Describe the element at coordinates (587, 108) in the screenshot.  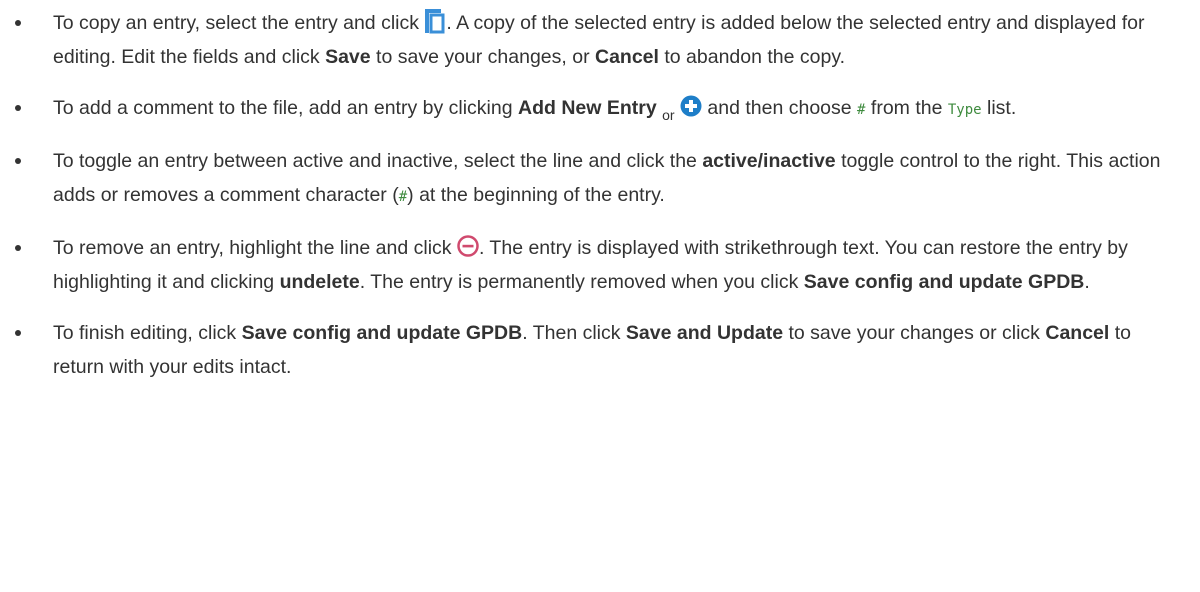
I see `add-new-entry-label: Add New Entry` at that location.